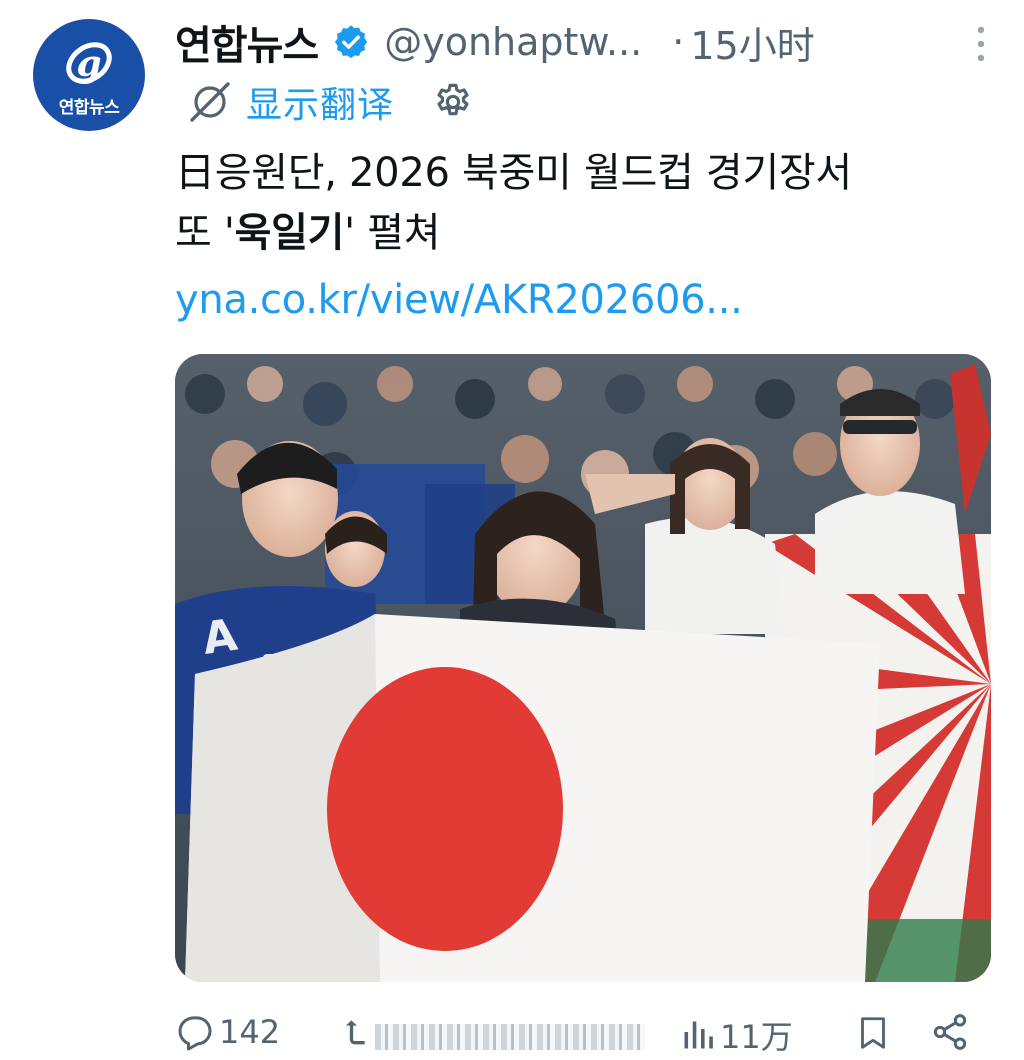 The height and width of the screenshot is (1060, 1024). I want to click on tweet-text-suffix: ' 펼쳐, so click(392, 233).